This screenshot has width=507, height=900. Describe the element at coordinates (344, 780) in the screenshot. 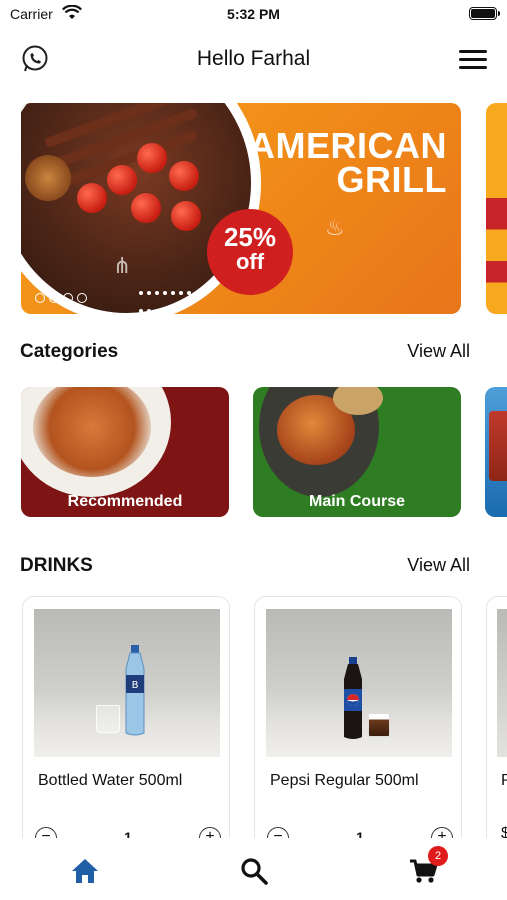

I see `product-name: Pepsi Regular 500ml` at that location.